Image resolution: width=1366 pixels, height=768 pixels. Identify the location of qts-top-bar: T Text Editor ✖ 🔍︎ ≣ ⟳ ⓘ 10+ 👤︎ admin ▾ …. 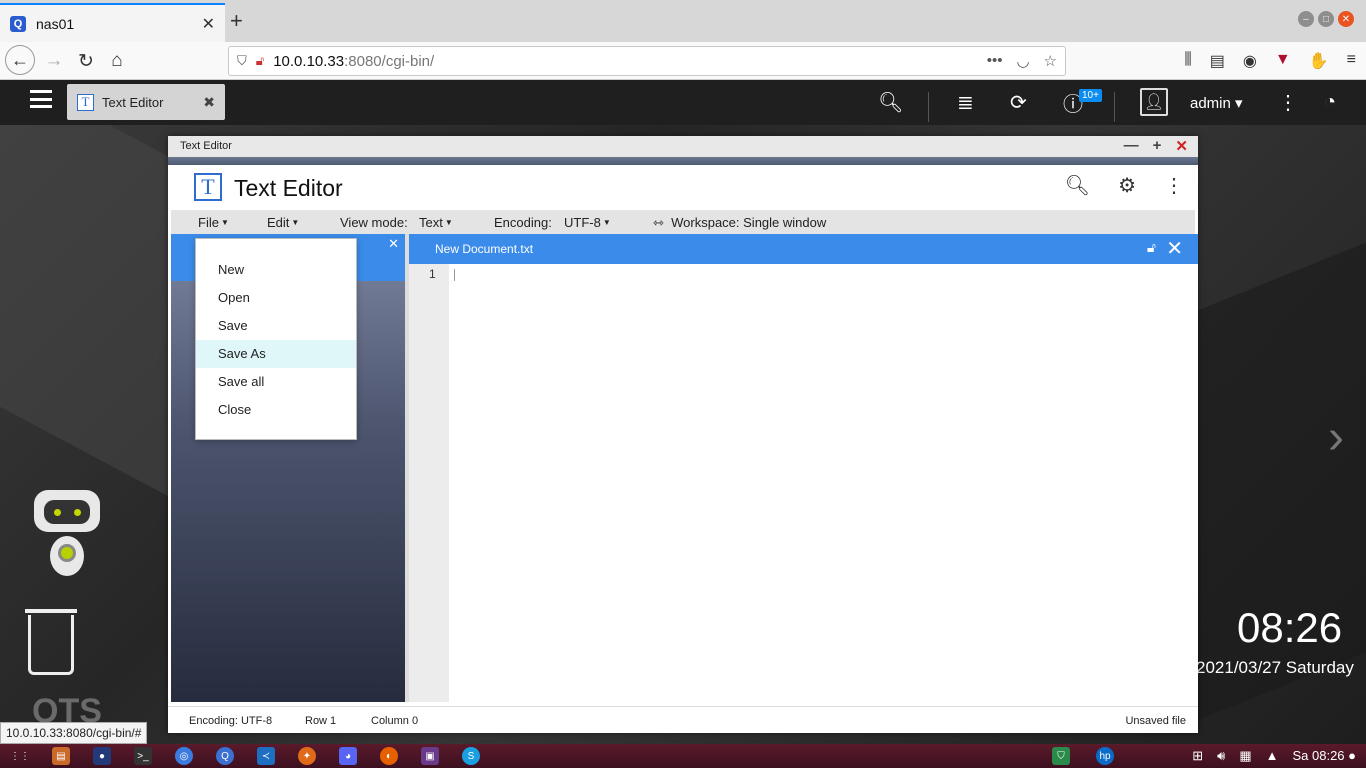
(683, 102).